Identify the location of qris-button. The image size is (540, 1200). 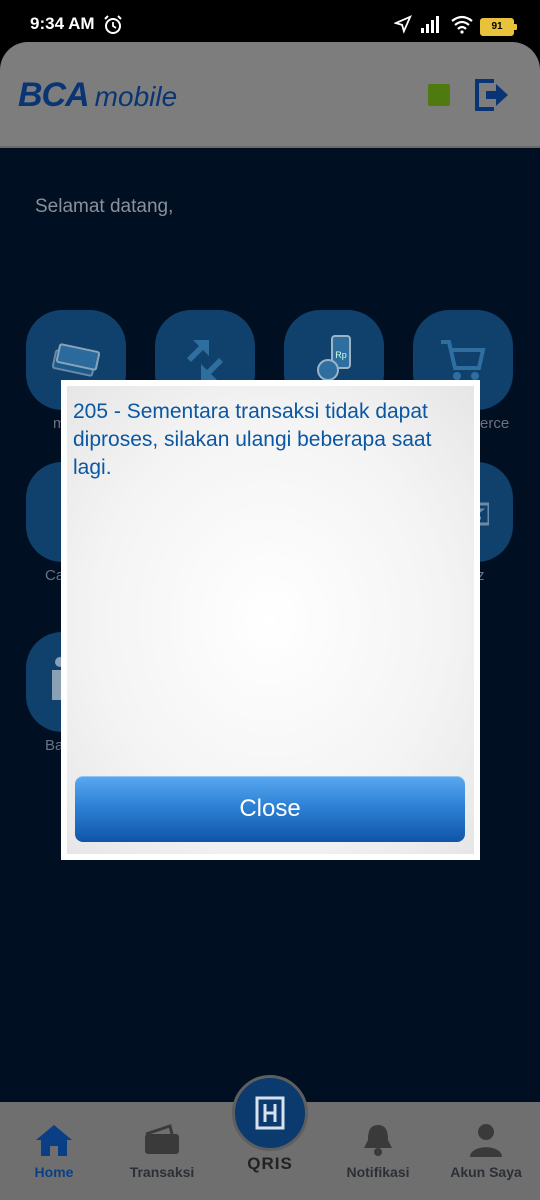
(270, 1113).